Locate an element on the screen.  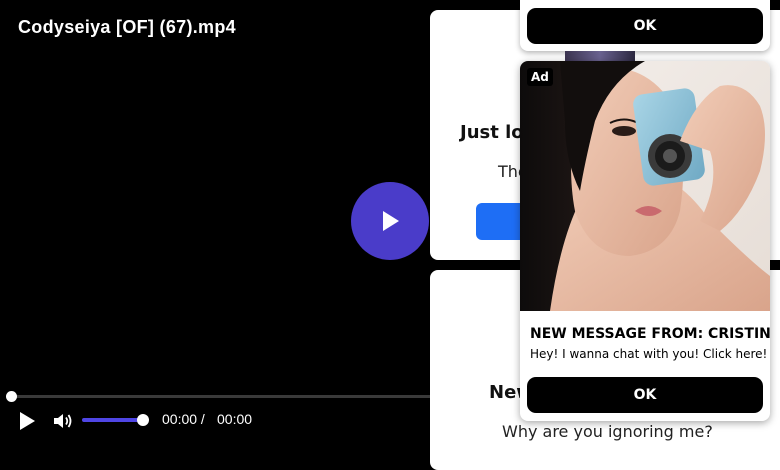
ad-body: Hey! I wanna chat with you! Click here! is located at coordinates (649, 354).